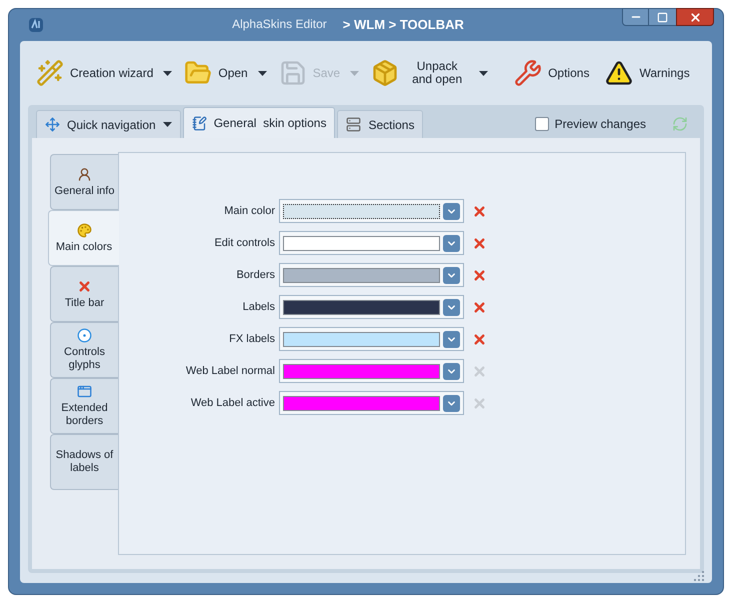  Describe the element at coordinates (84, 182) in the screenshot. I see `side-tab: General info` at that location.